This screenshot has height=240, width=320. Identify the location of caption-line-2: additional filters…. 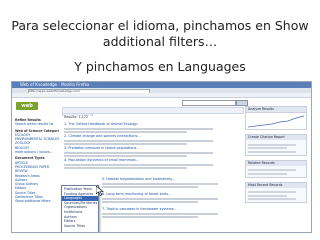
(160, 41).